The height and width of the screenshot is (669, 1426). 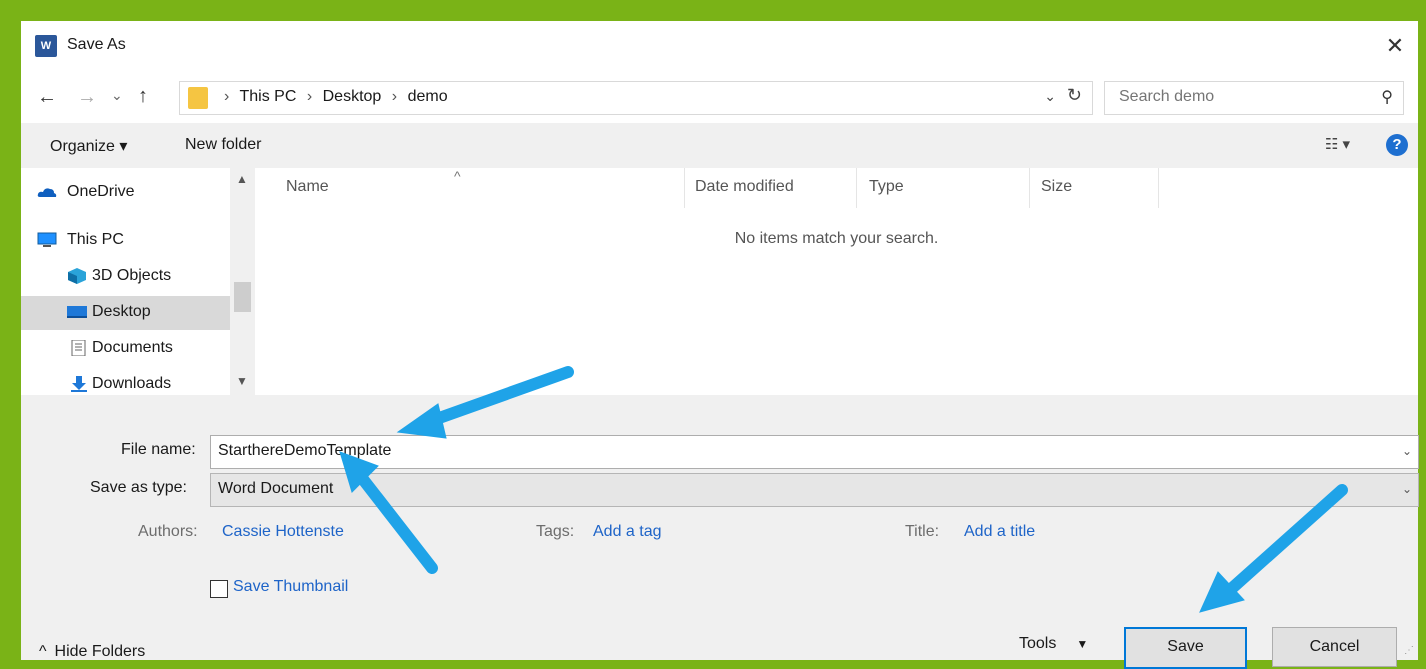 What do you see at coordinates (275, 489) in the screenshot?
I see `save-as-type-value: Word Document` at bounding box center [275, 489].